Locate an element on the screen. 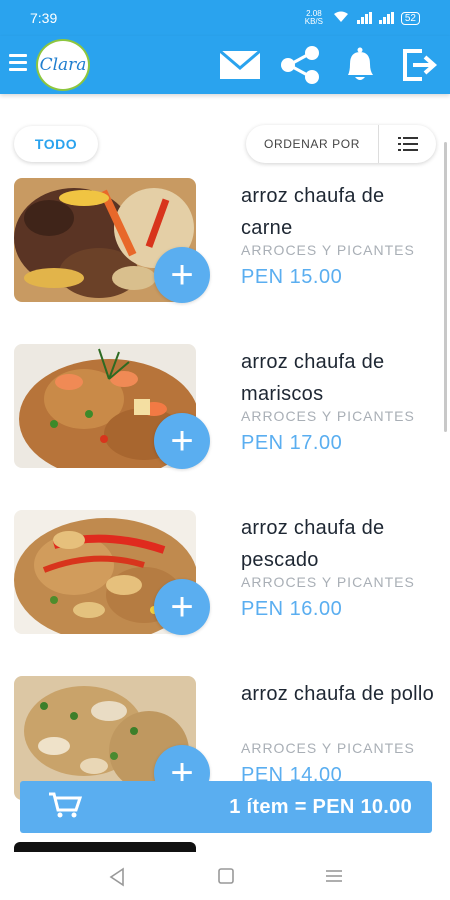 Image resolution: width=450 pixels, height=900 pixels. product-name: arroz chaufa de pescado is located at coordinates (313, 544).